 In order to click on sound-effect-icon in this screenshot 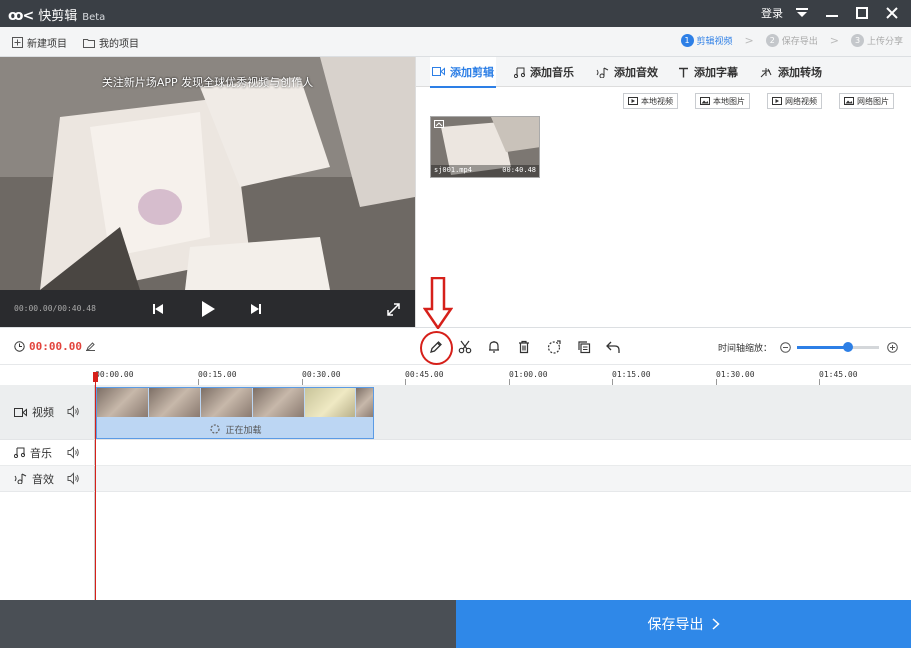, I will do `click(20, 478)`.